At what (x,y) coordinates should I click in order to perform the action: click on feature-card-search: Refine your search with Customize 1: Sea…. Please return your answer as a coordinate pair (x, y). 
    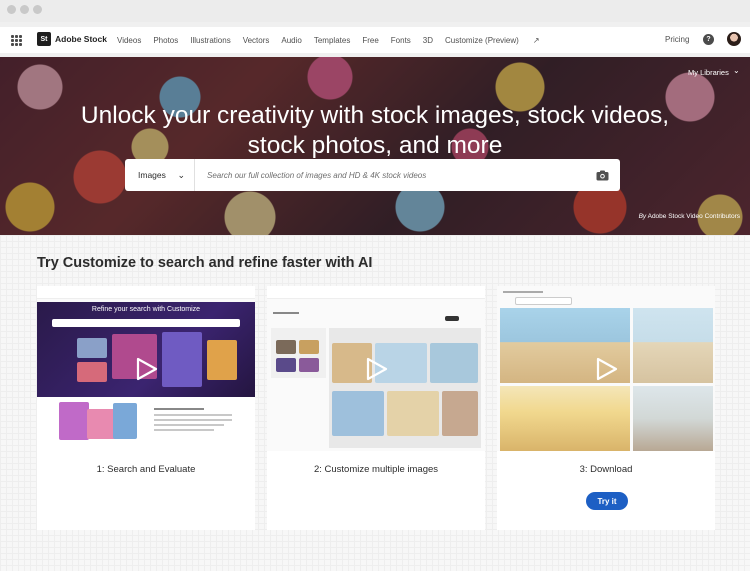
    Looking at the image, I should click on (146, 408).